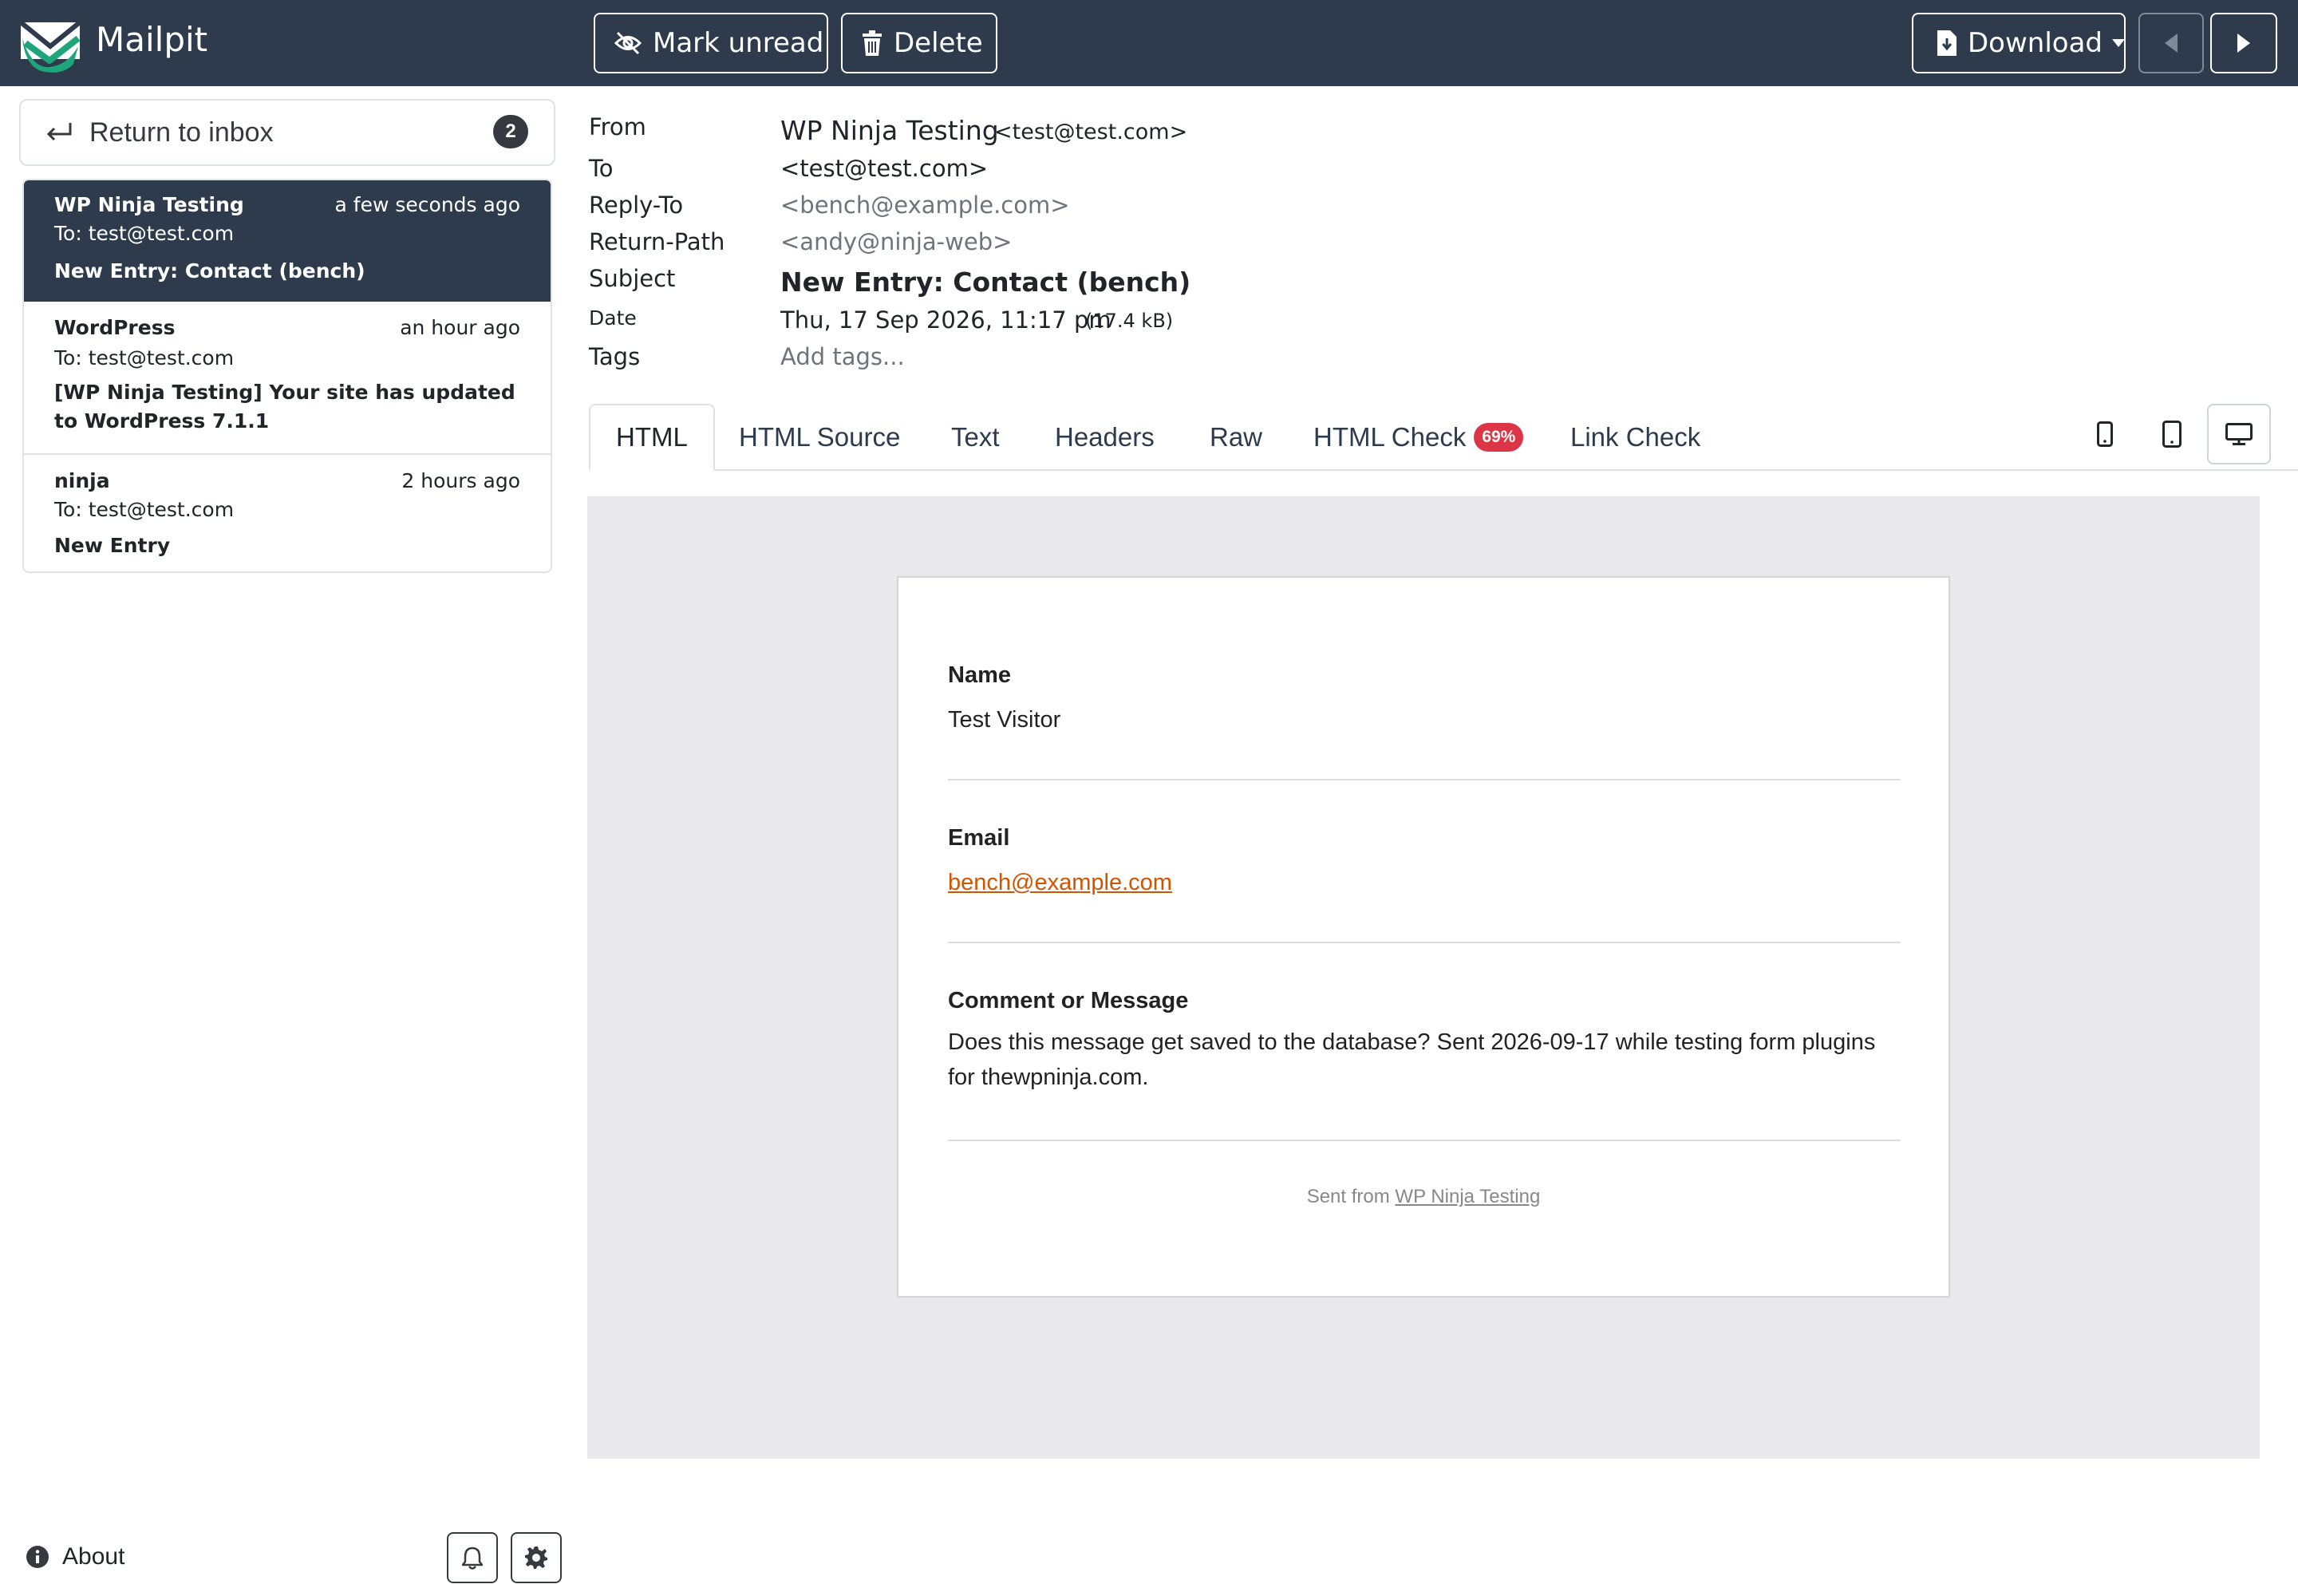 This screenshot has height=1596, width=2298. I want to click on mailpit-logo-icon, so click(51, 42).